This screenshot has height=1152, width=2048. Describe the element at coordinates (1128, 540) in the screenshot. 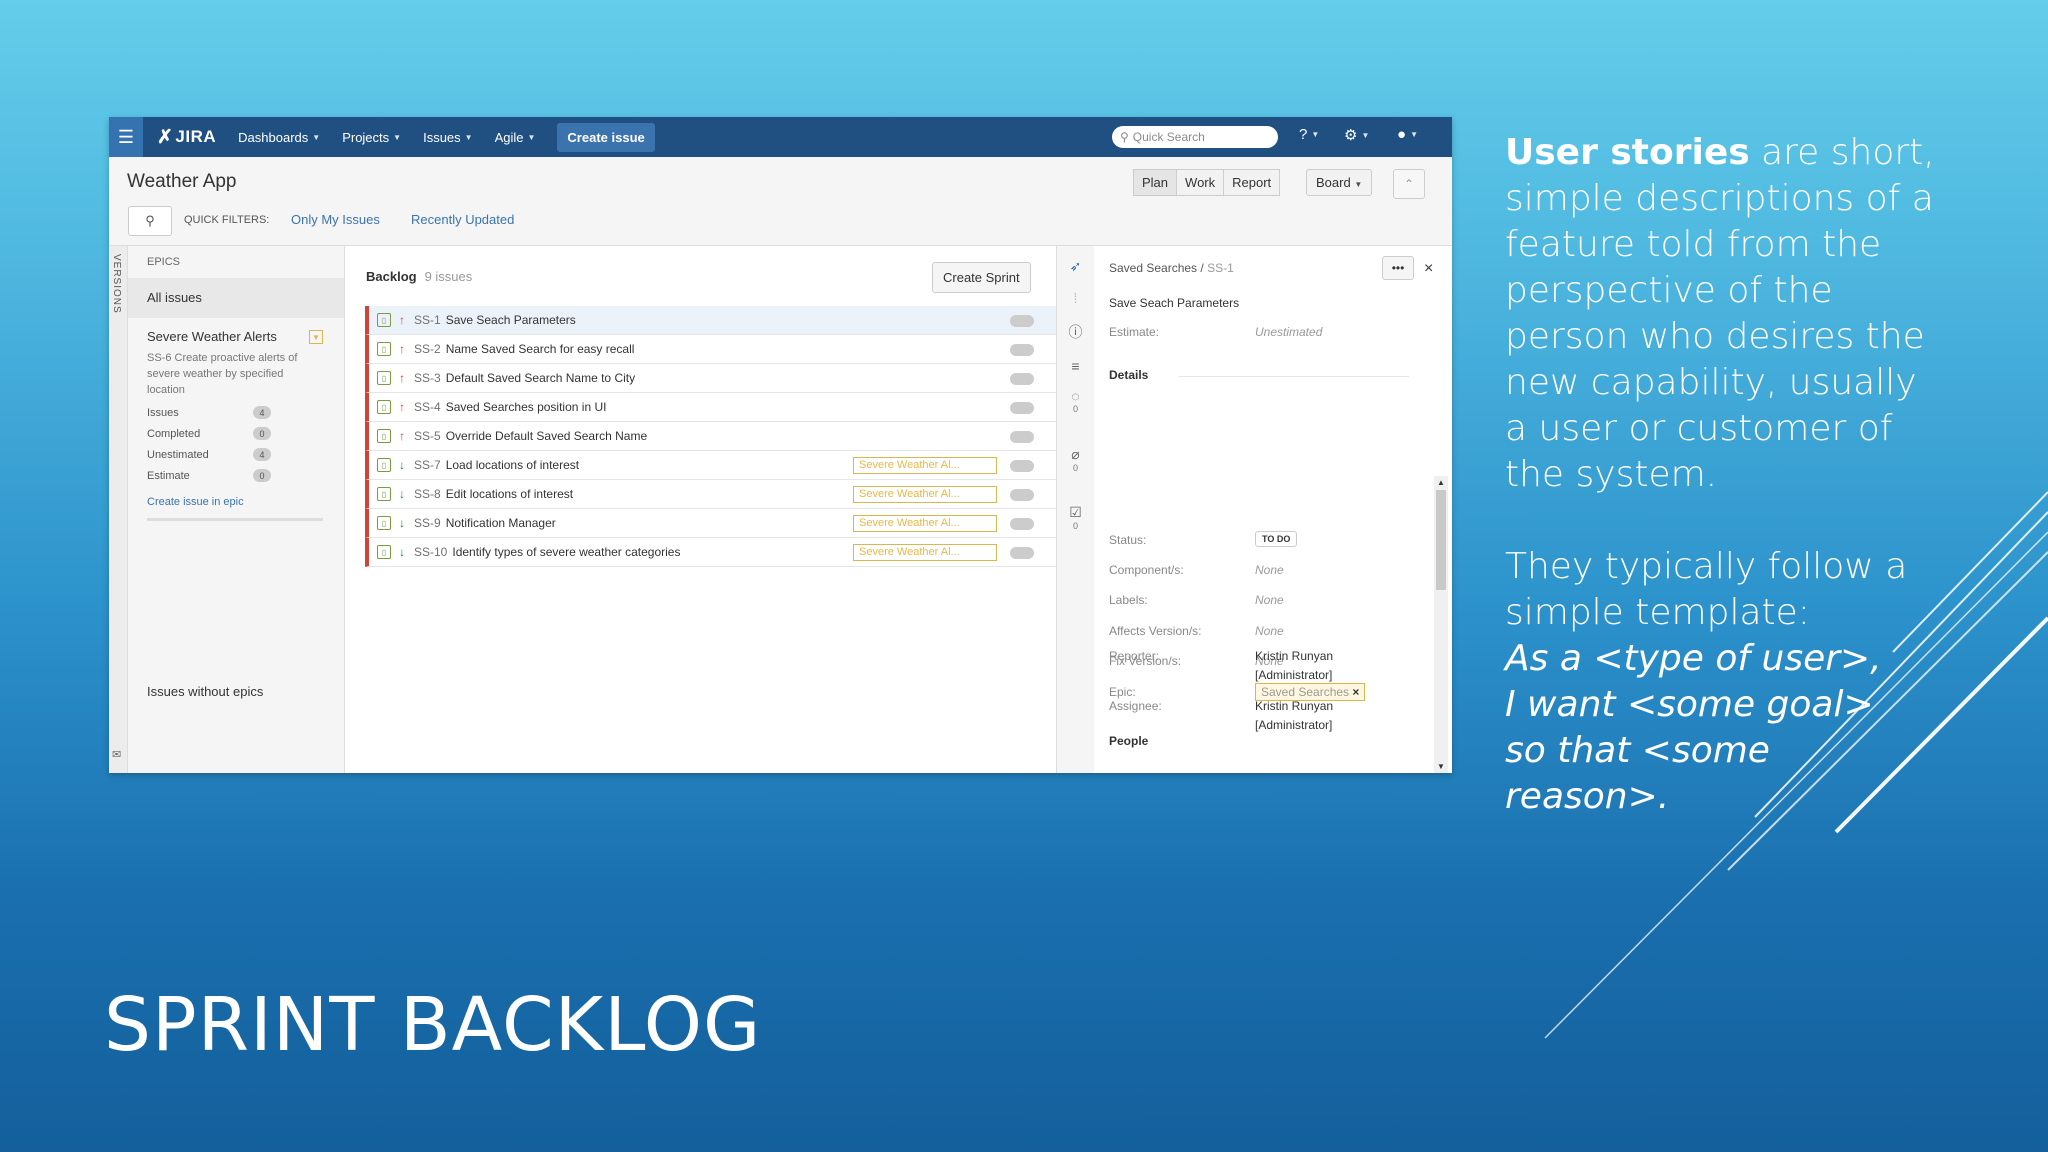

I see `status-label: Status:` at that location.